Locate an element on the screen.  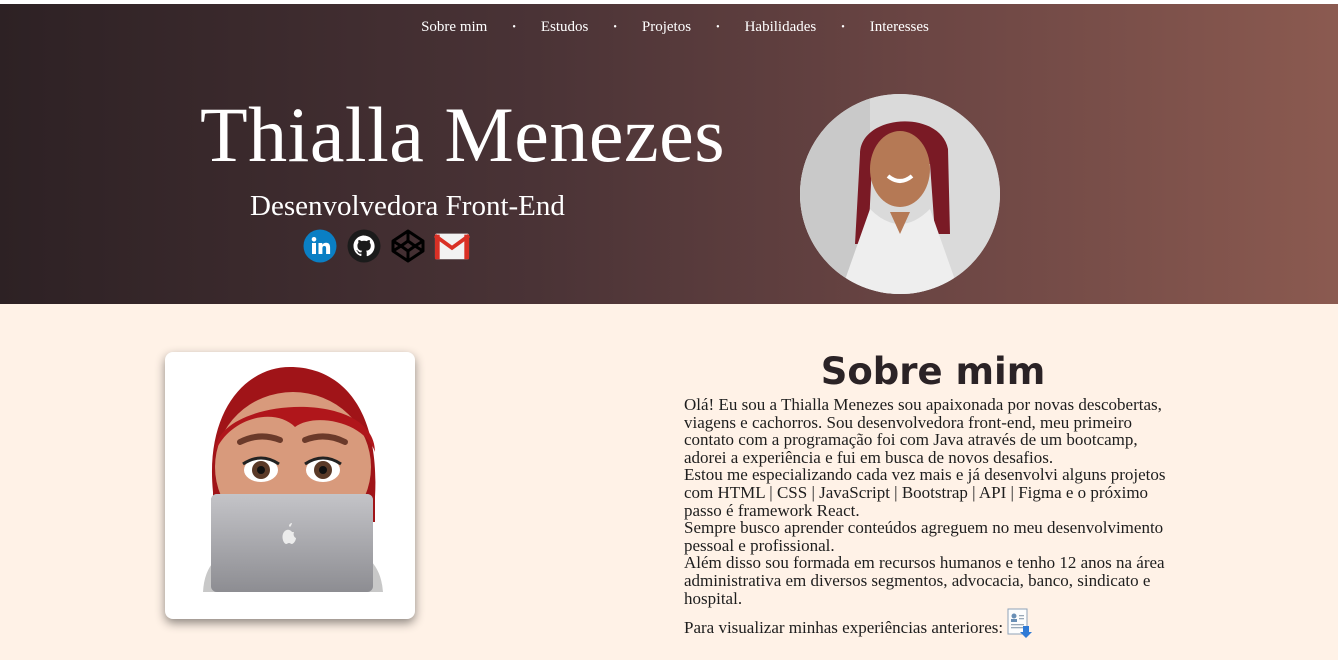
github-link is located at coordinates (364, 246).